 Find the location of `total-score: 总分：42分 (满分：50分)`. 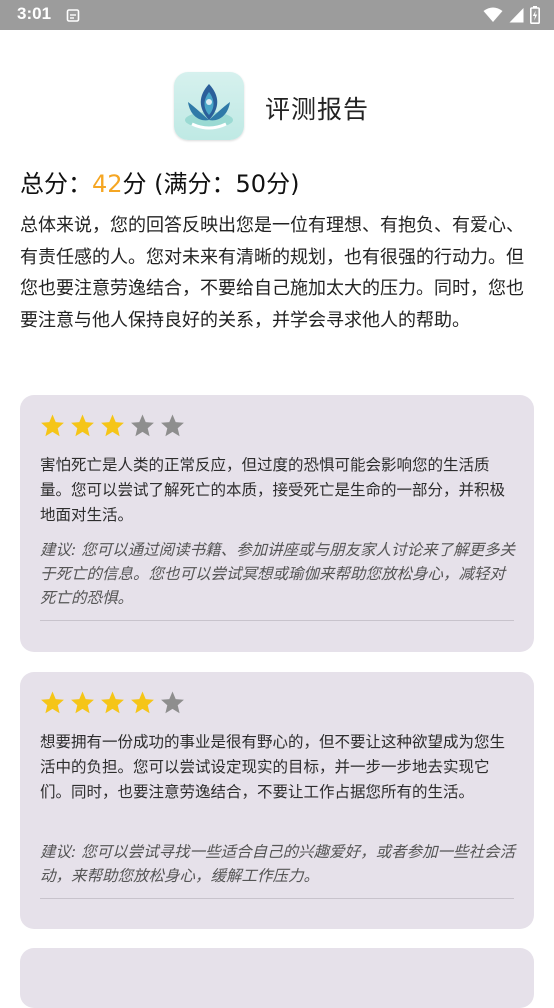

total-score: 总分：42分 (满分：50分) is located at coordinates (159, 181).